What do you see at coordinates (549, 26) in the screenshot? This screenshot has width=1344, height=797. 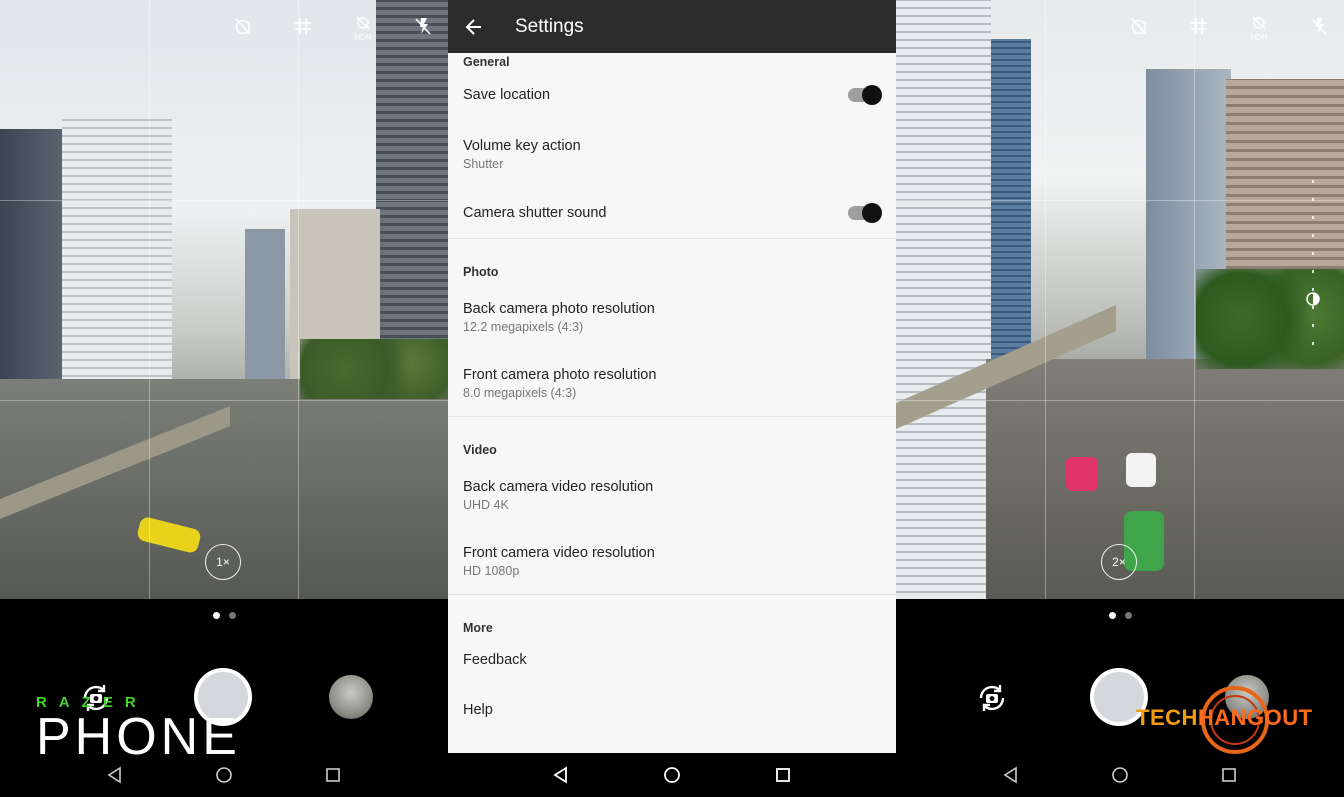 I see `page-title: Settings` at bounding box center [549, 26].